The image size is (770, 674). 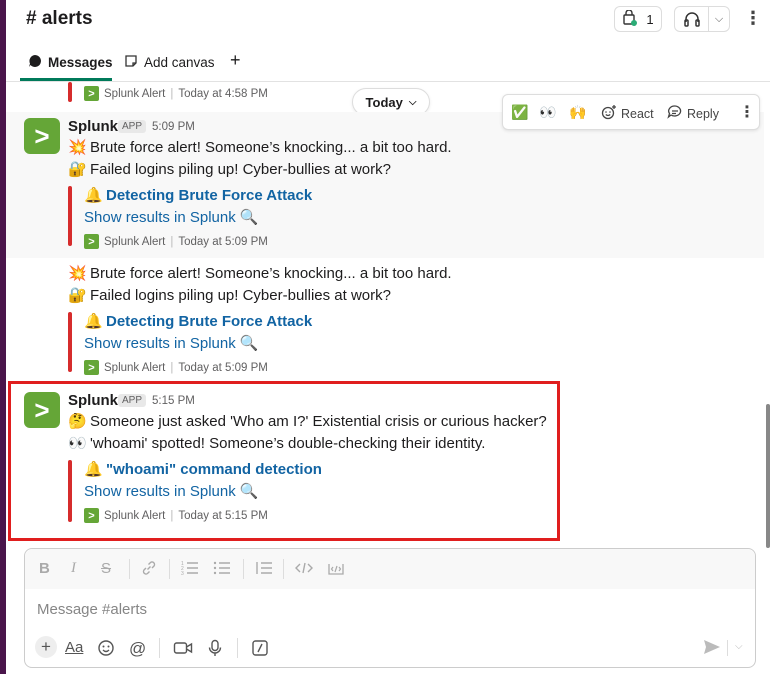 What do you see at coordinates (46, 647) in the screenshot?
I see `plus-icon: +` at bounding box center [46, 647].